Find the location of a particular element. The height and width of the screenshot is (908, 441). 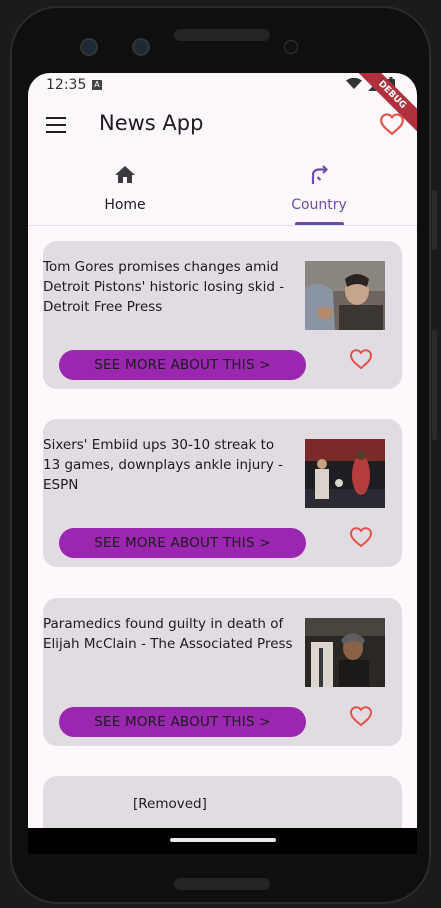

status-a-icon: A is located at coordinates (97, 85).